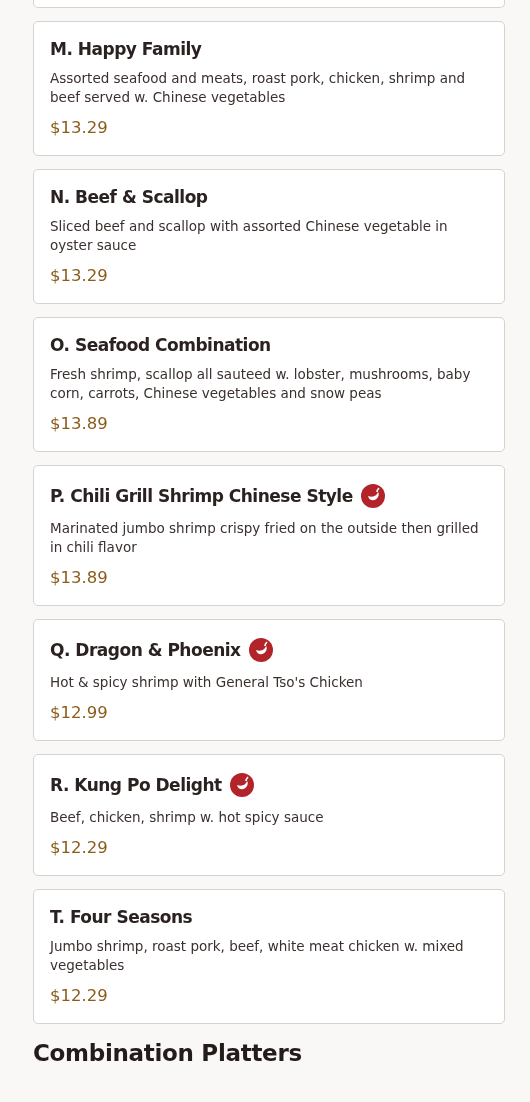 The image size is (530, 1102). I want to click on dish-title: R. Kung Po Delight, so click(136, 785).